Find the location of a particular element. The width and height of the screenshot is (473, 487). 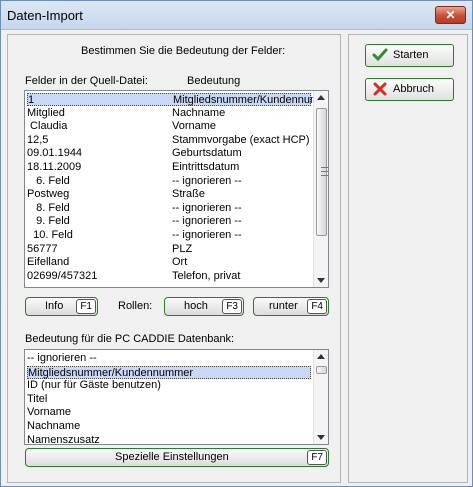

meaning-cell: Straße is located at coordinates (189, 194).